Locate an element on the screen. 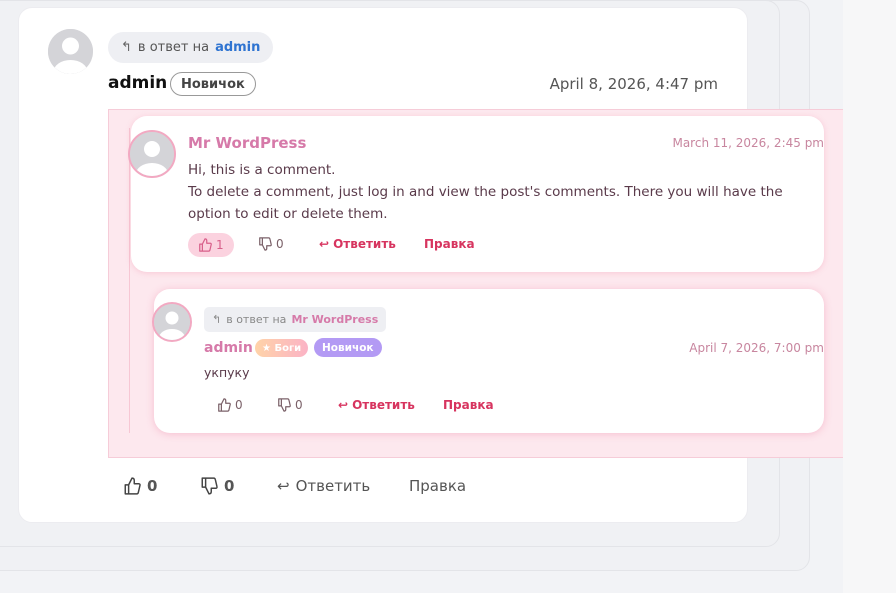  comment-date: April 8, 2026, 4:47 pm is located at coordinates (633, 84).